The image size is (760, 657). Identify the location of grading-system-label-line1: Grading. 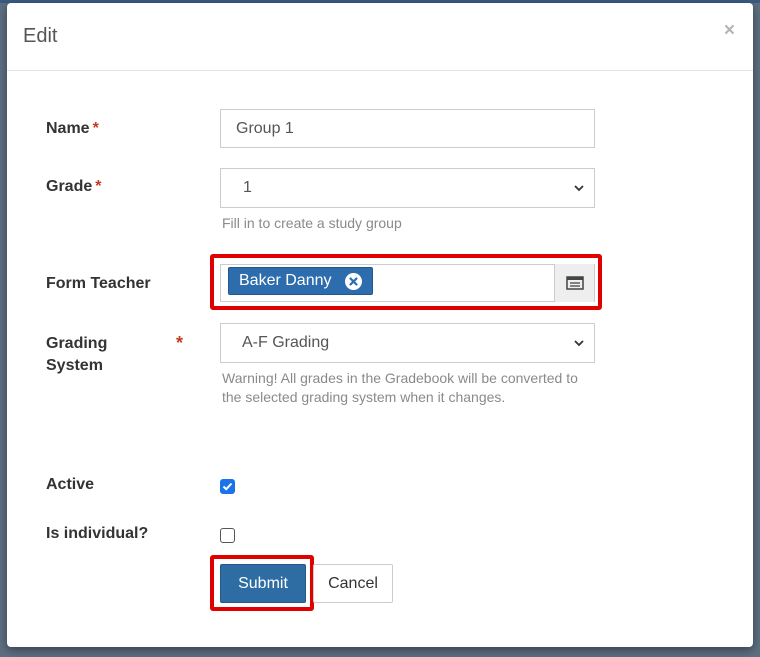
(77, 343).